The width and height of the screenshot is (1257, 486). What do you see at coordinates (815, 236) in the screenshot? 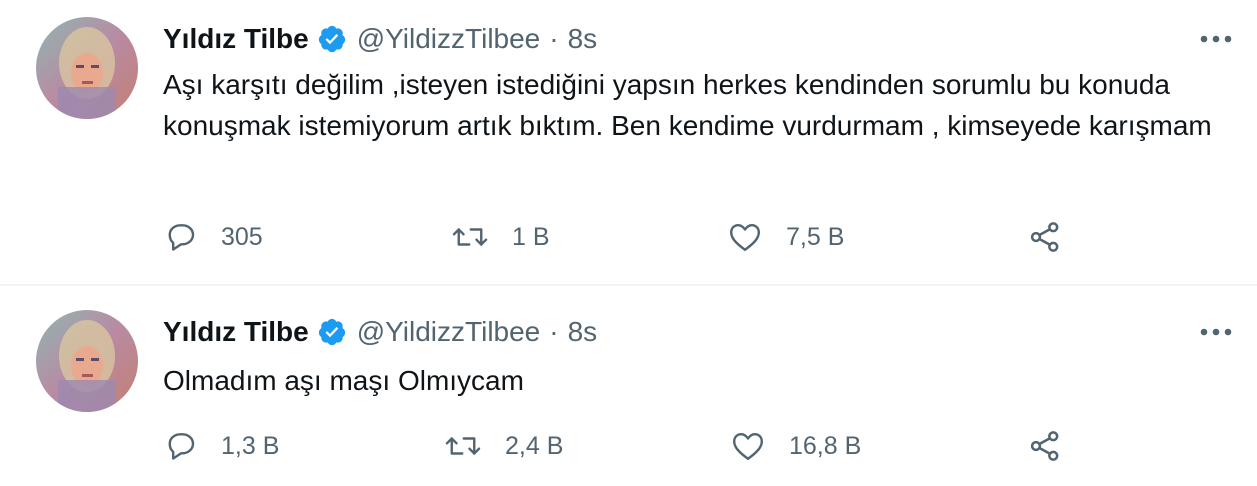
I see `like-count: 7,5 B` at bounding box center [815, 236].